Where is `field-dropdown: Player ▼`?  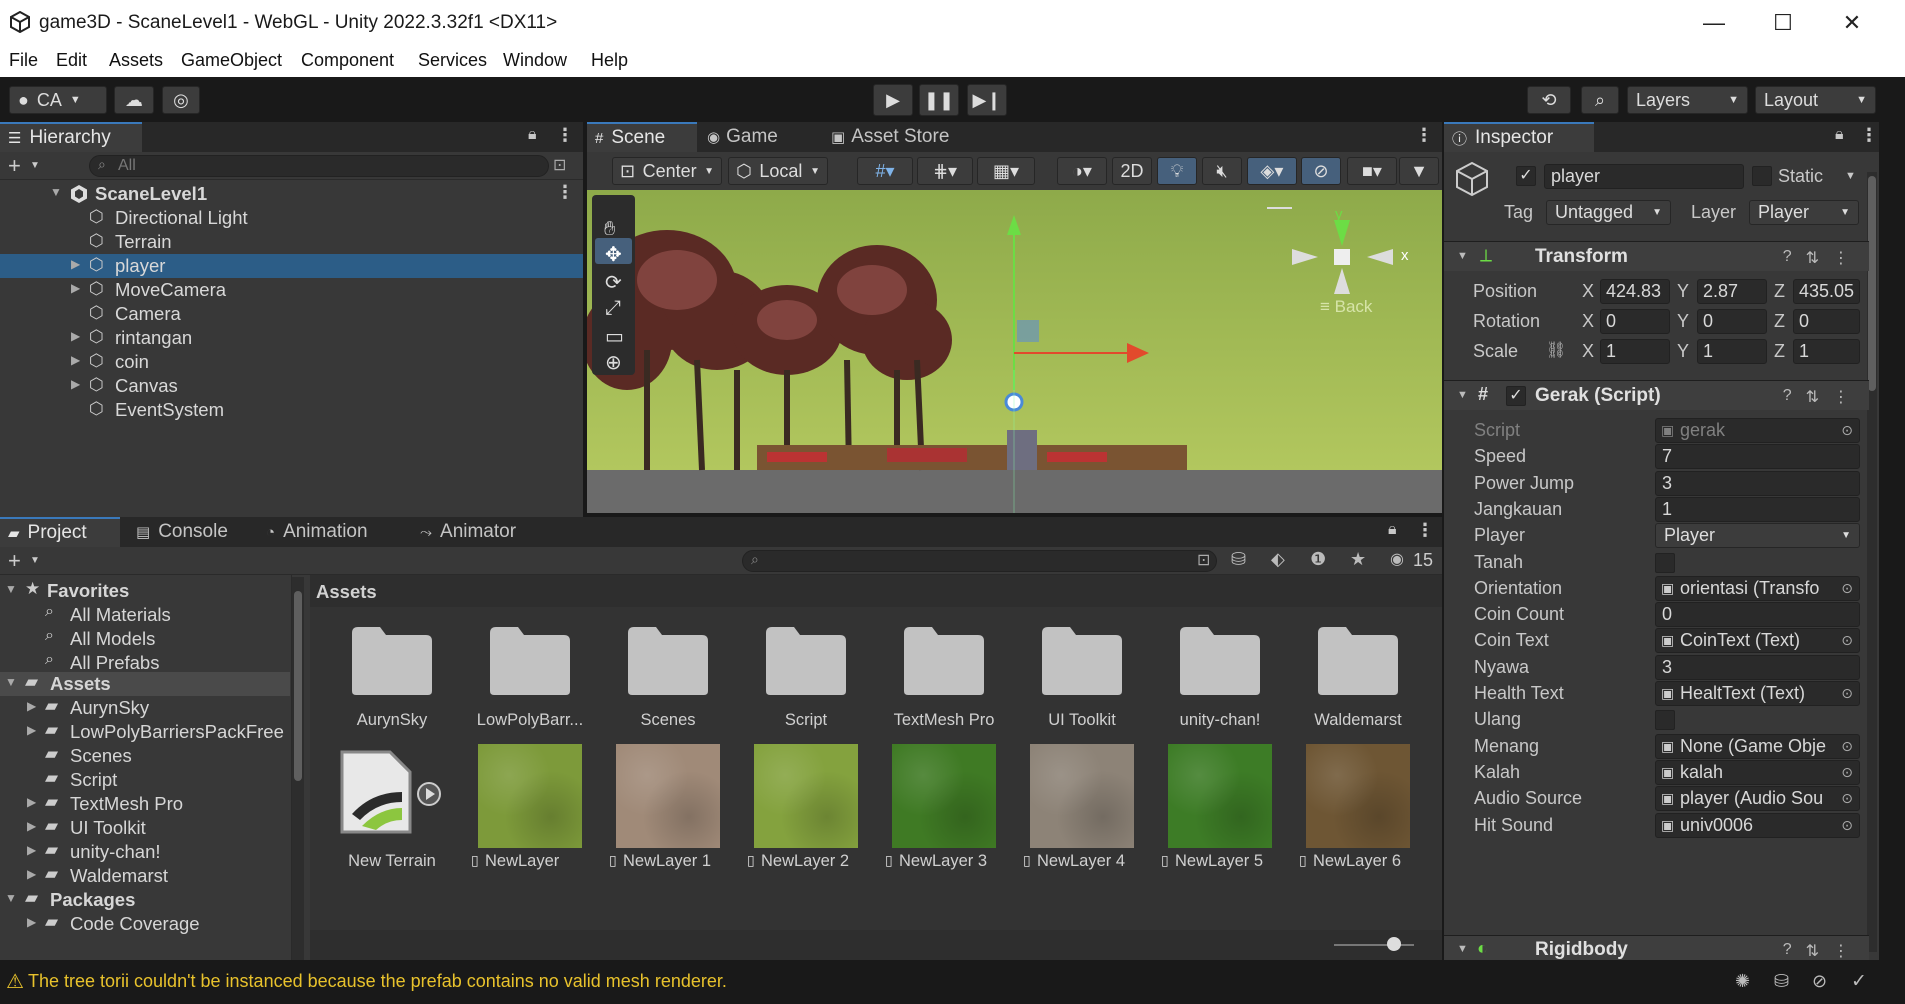 field-dropdown: Player ▼ is located at coordinates (1757, 536).